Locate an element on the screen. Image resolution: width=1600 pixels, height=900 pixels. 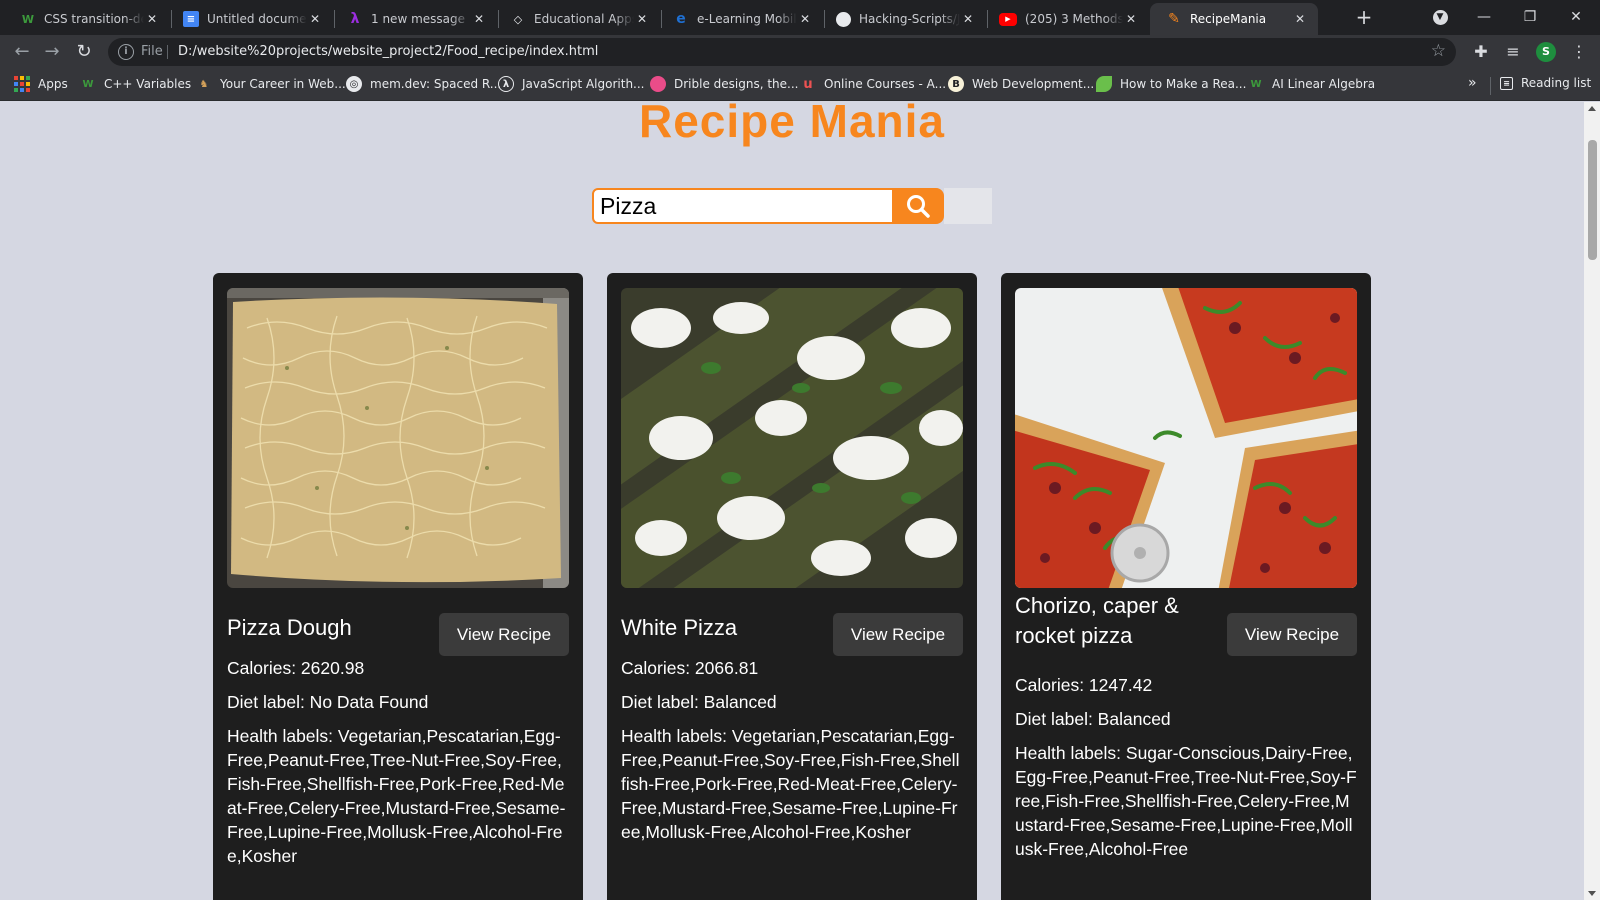
recipe-image-pizza-dough is located at coordinates (398, 438).